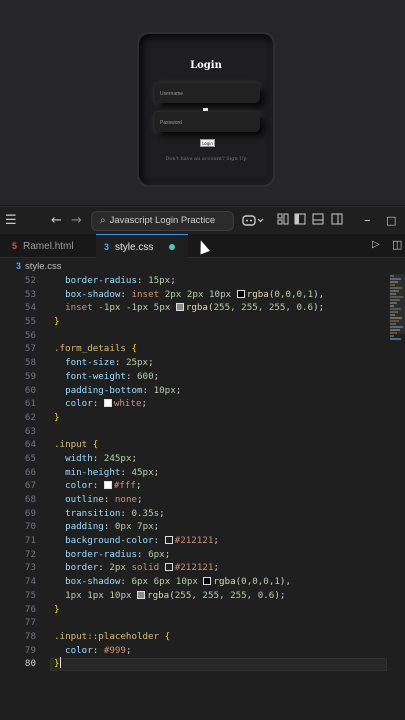 The height and width of the screenshot is (720, 405). Describe the element at coordinates (195, 664) in the screenshot. I see `code-line: 80}` at that location.